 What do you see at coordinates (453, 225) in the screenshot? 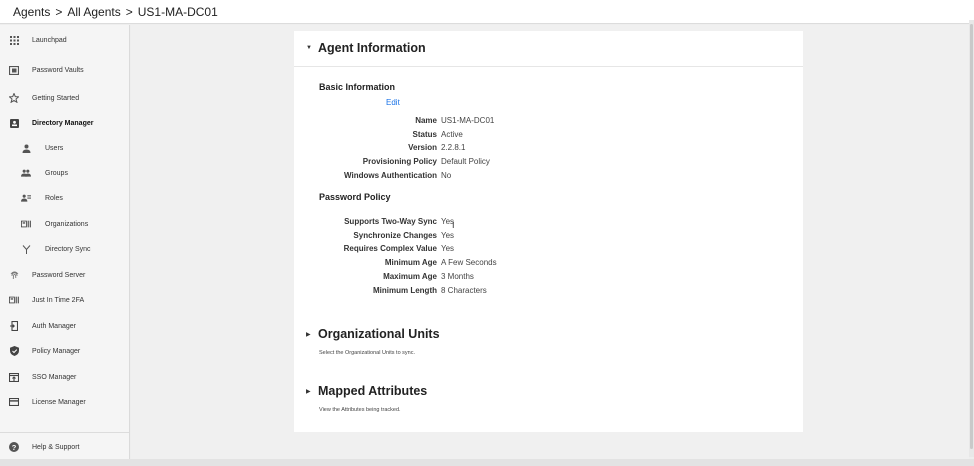
I see `text-cursor-icon: I` at bounding box center [453, 225].